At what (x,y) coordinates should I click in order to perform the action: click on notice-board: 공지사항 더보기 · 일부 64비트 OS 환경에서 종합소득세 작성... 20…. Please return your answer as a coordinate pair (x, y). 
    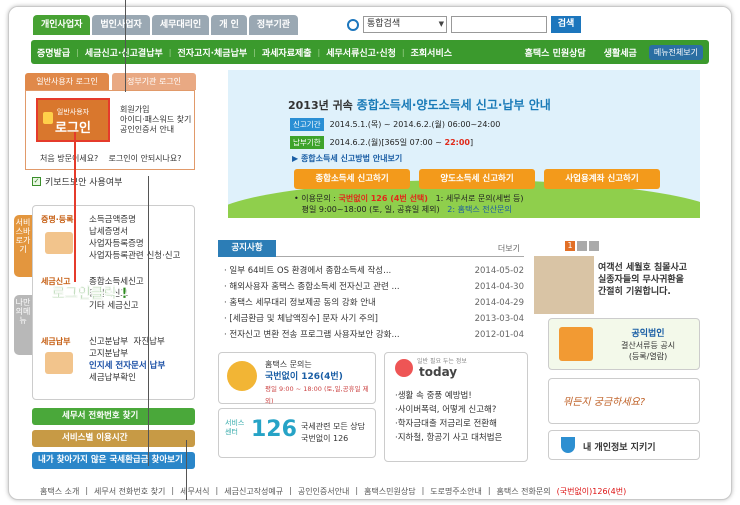
    Looking at the image, I should click on (371, 291).